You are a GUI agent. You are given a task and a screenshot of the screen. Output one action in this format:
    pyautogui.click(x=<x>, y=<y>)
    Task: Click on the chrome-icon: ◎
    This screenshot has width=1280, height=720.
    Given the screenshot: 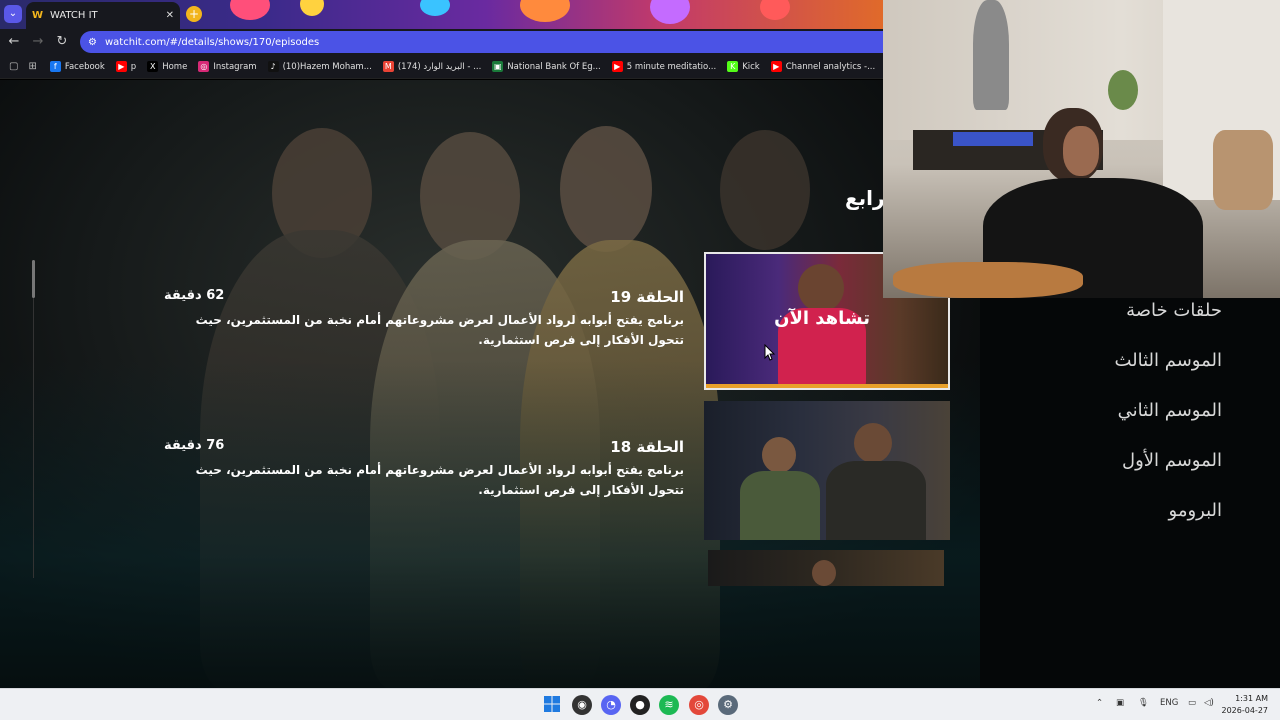 What is the action you would take?
    pyautogui.click(x=699, y=705)
    